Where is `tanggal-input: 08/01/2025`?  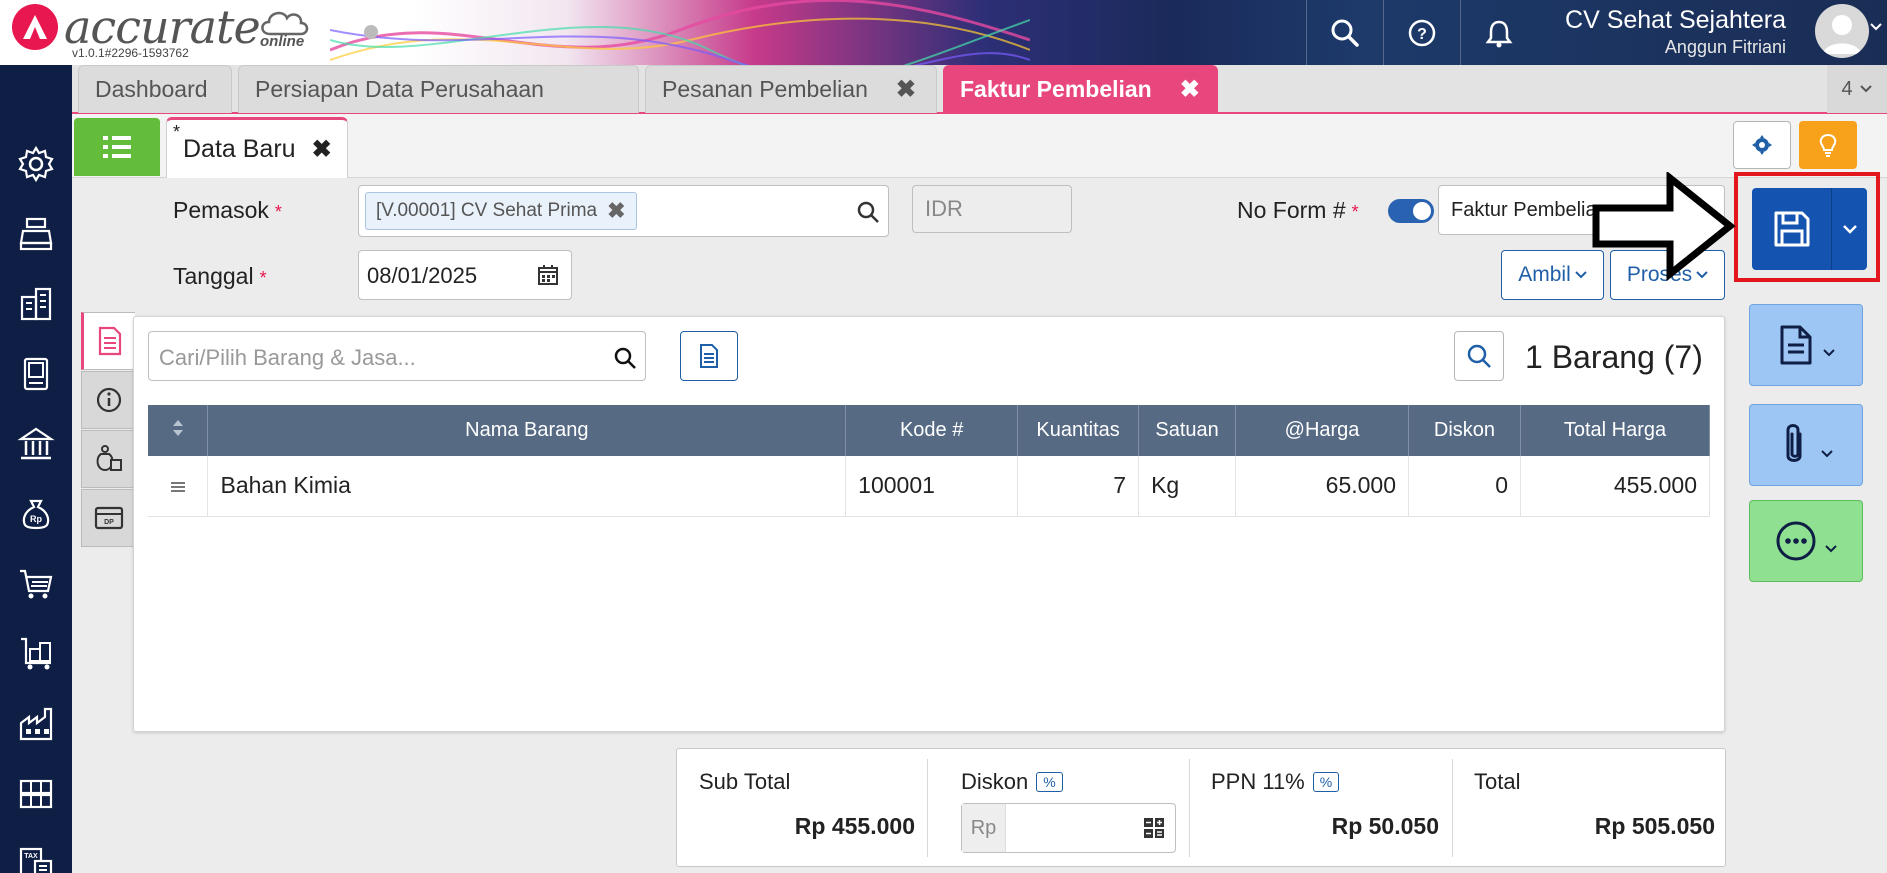
tanggal-input: 08/01/2025 is located at coordinates (465, 275).